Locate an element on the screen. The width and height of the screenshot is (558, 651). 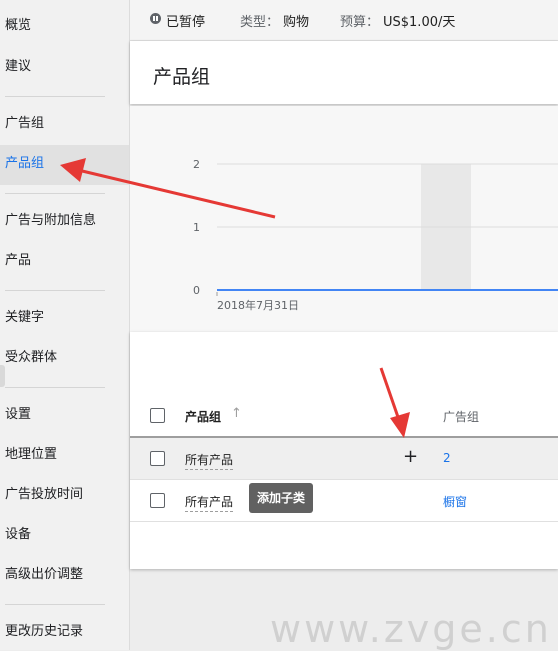
sidebar-item-ad-schedule: 广告投放时间 is located at coordinates (44, 495).